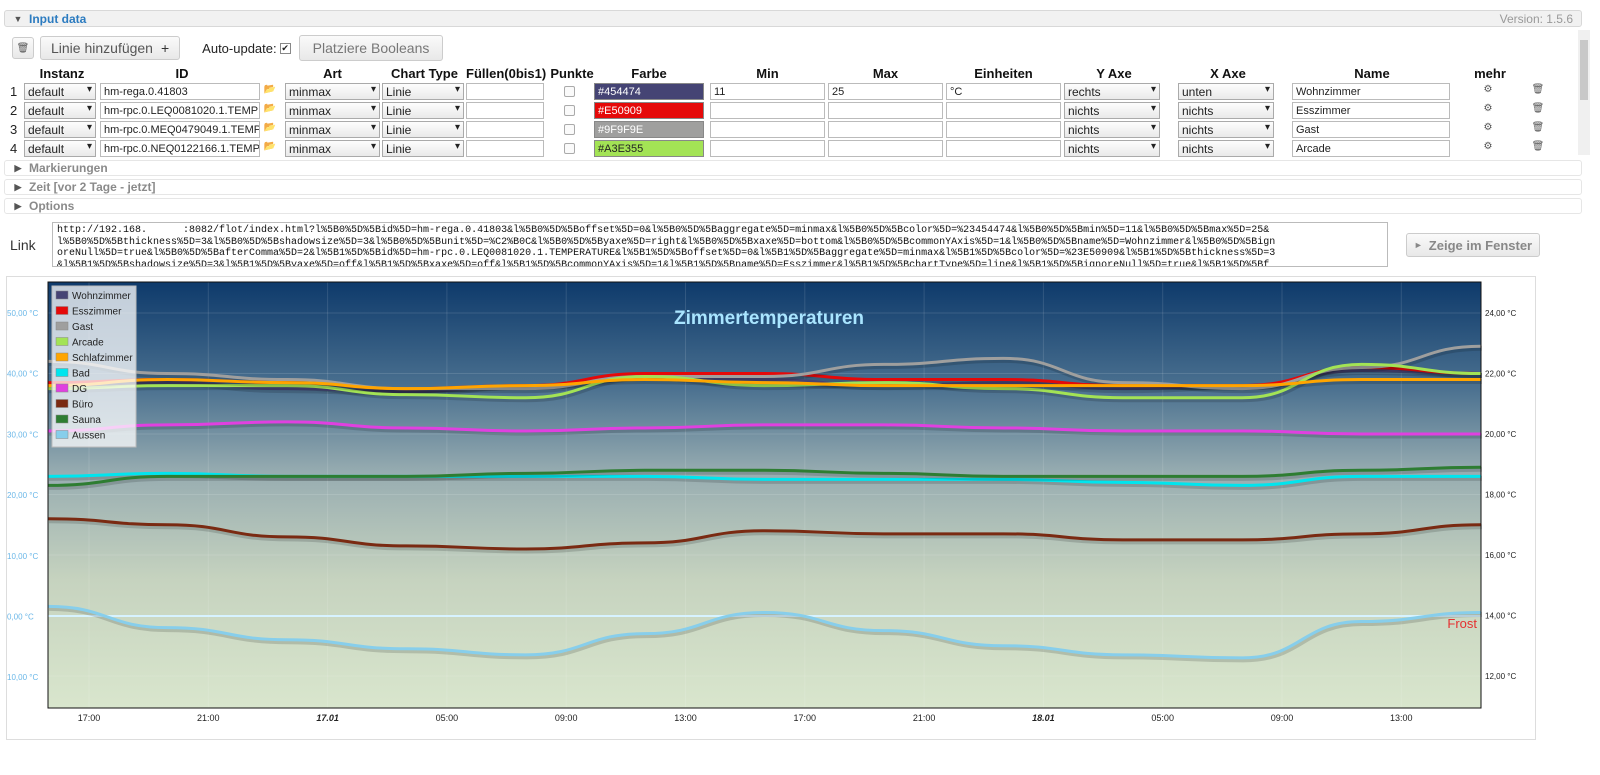  What do you see at coordinates (14, 110) in the screenshot?
I see `row-number: 2` at bounding box center [14, 110].